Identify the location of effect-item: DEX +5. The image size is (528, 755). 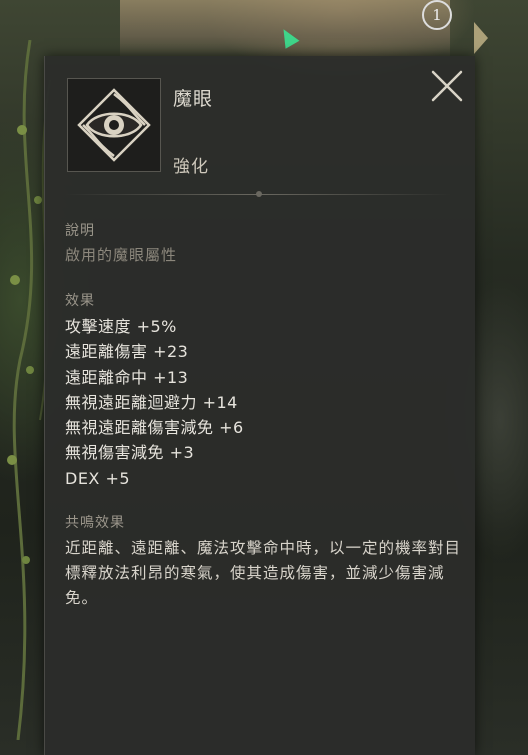
(98, 478).